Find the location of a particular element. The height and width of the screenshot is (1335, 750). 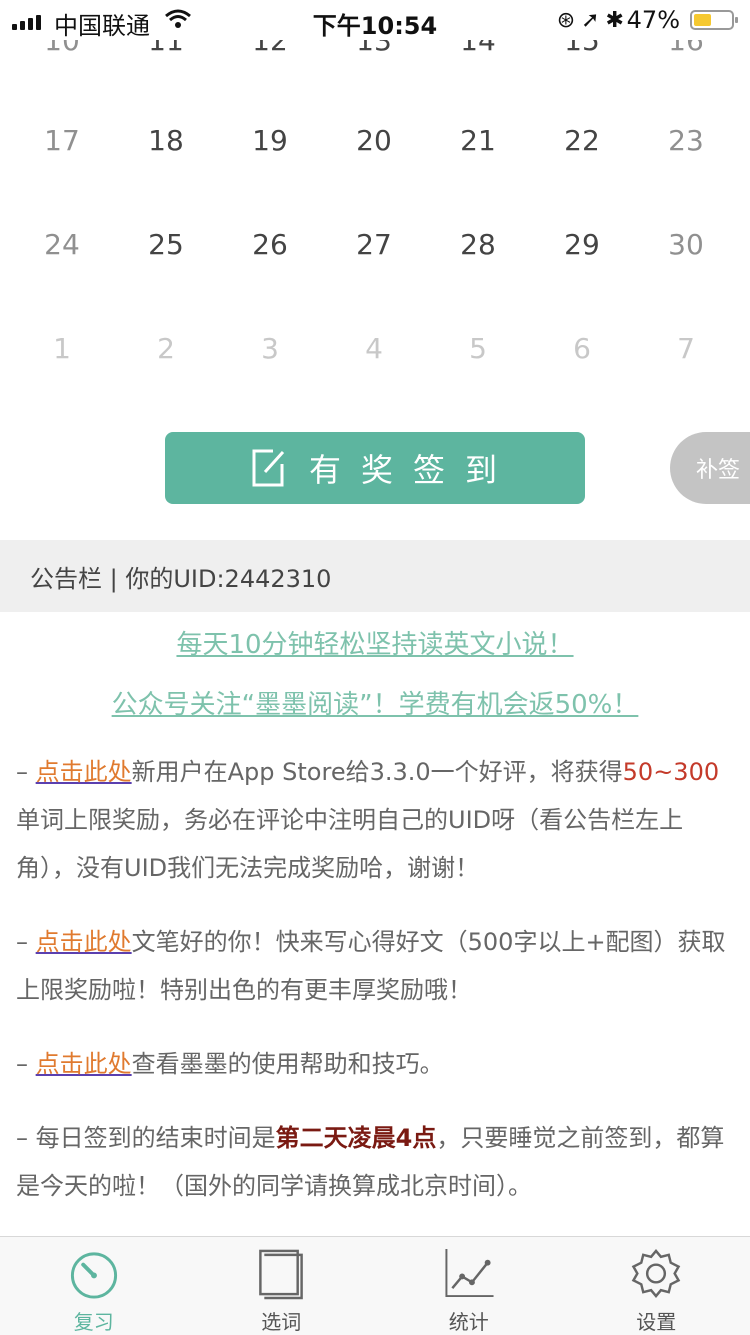

tab-statistics: 统计 is located at coordinates (469, 1286).